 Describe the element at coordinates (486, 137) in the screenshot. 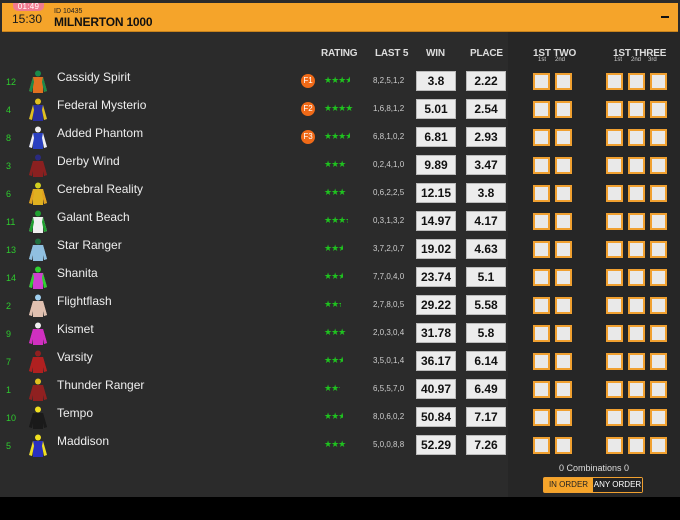

I see `place-odds-button: 2.93` at that location.